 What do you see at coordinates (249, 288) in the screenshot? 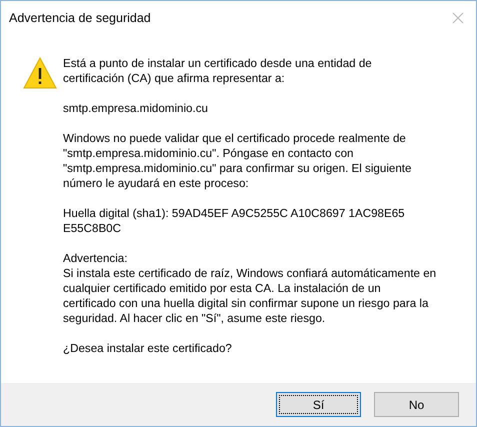
I see `message-paragraph: Advertencia: Si instala este certificado de raíz, Windows confiará automáticamente en cualquier certificado emitido por esta CA. La instalación de un certificado con una huella digital sin confirmar supone un riesgo para la seguridad. Al hacer clic en "Sí", asume este riesgo.` at bounding box center [249, 288].